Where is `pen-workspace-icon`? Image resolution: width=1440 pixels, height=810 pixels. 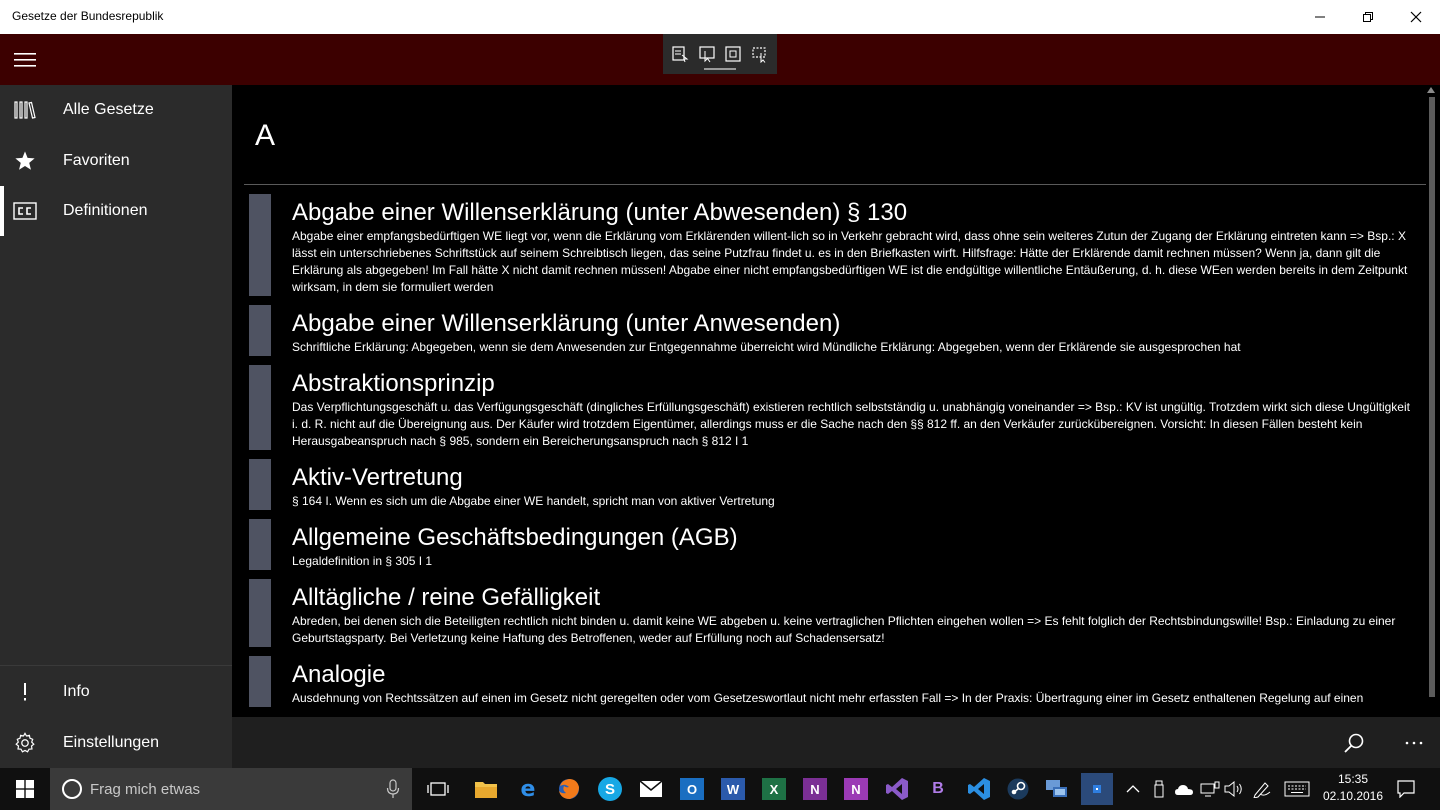
pen-workspace-icon is located at coordinates (1262, 789).